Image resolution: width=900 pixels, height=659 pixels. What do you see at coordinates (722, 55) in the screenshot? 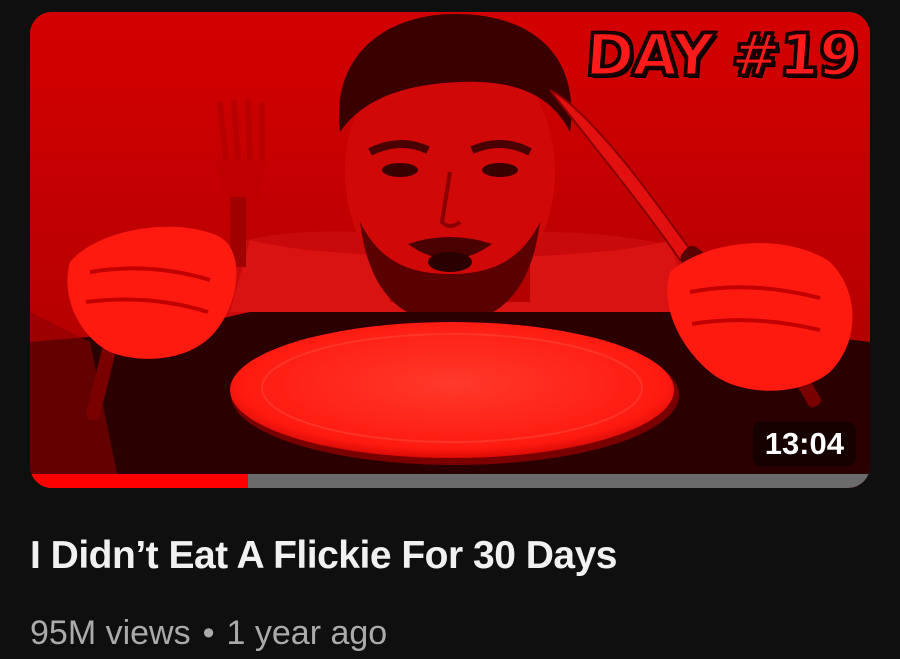
I see `day-badge: DAY #19` at bounding box center [722, 55].